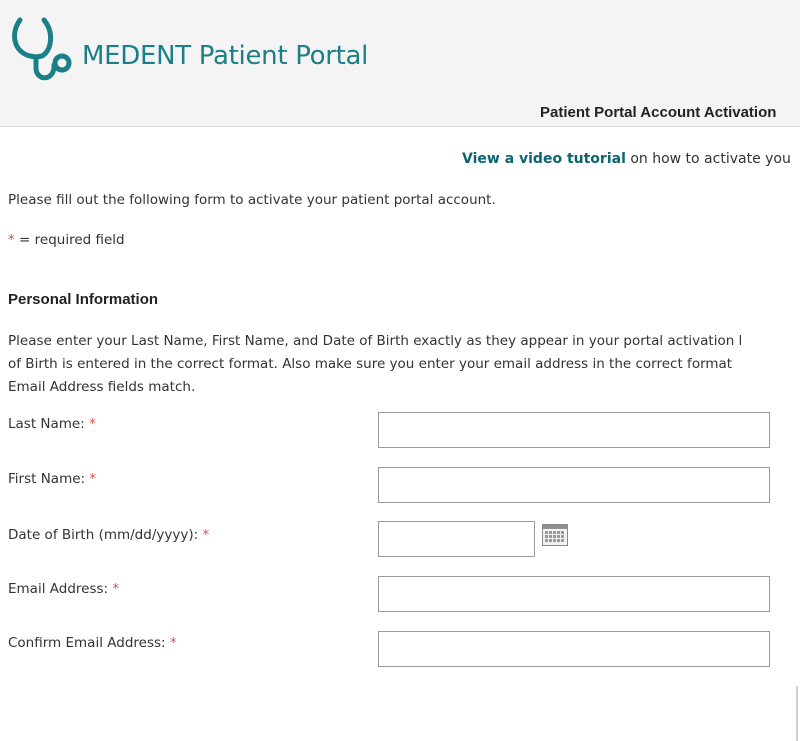 The image size is (800, 741). I want to click on email-label: Email Address: *, so click(63, 589).